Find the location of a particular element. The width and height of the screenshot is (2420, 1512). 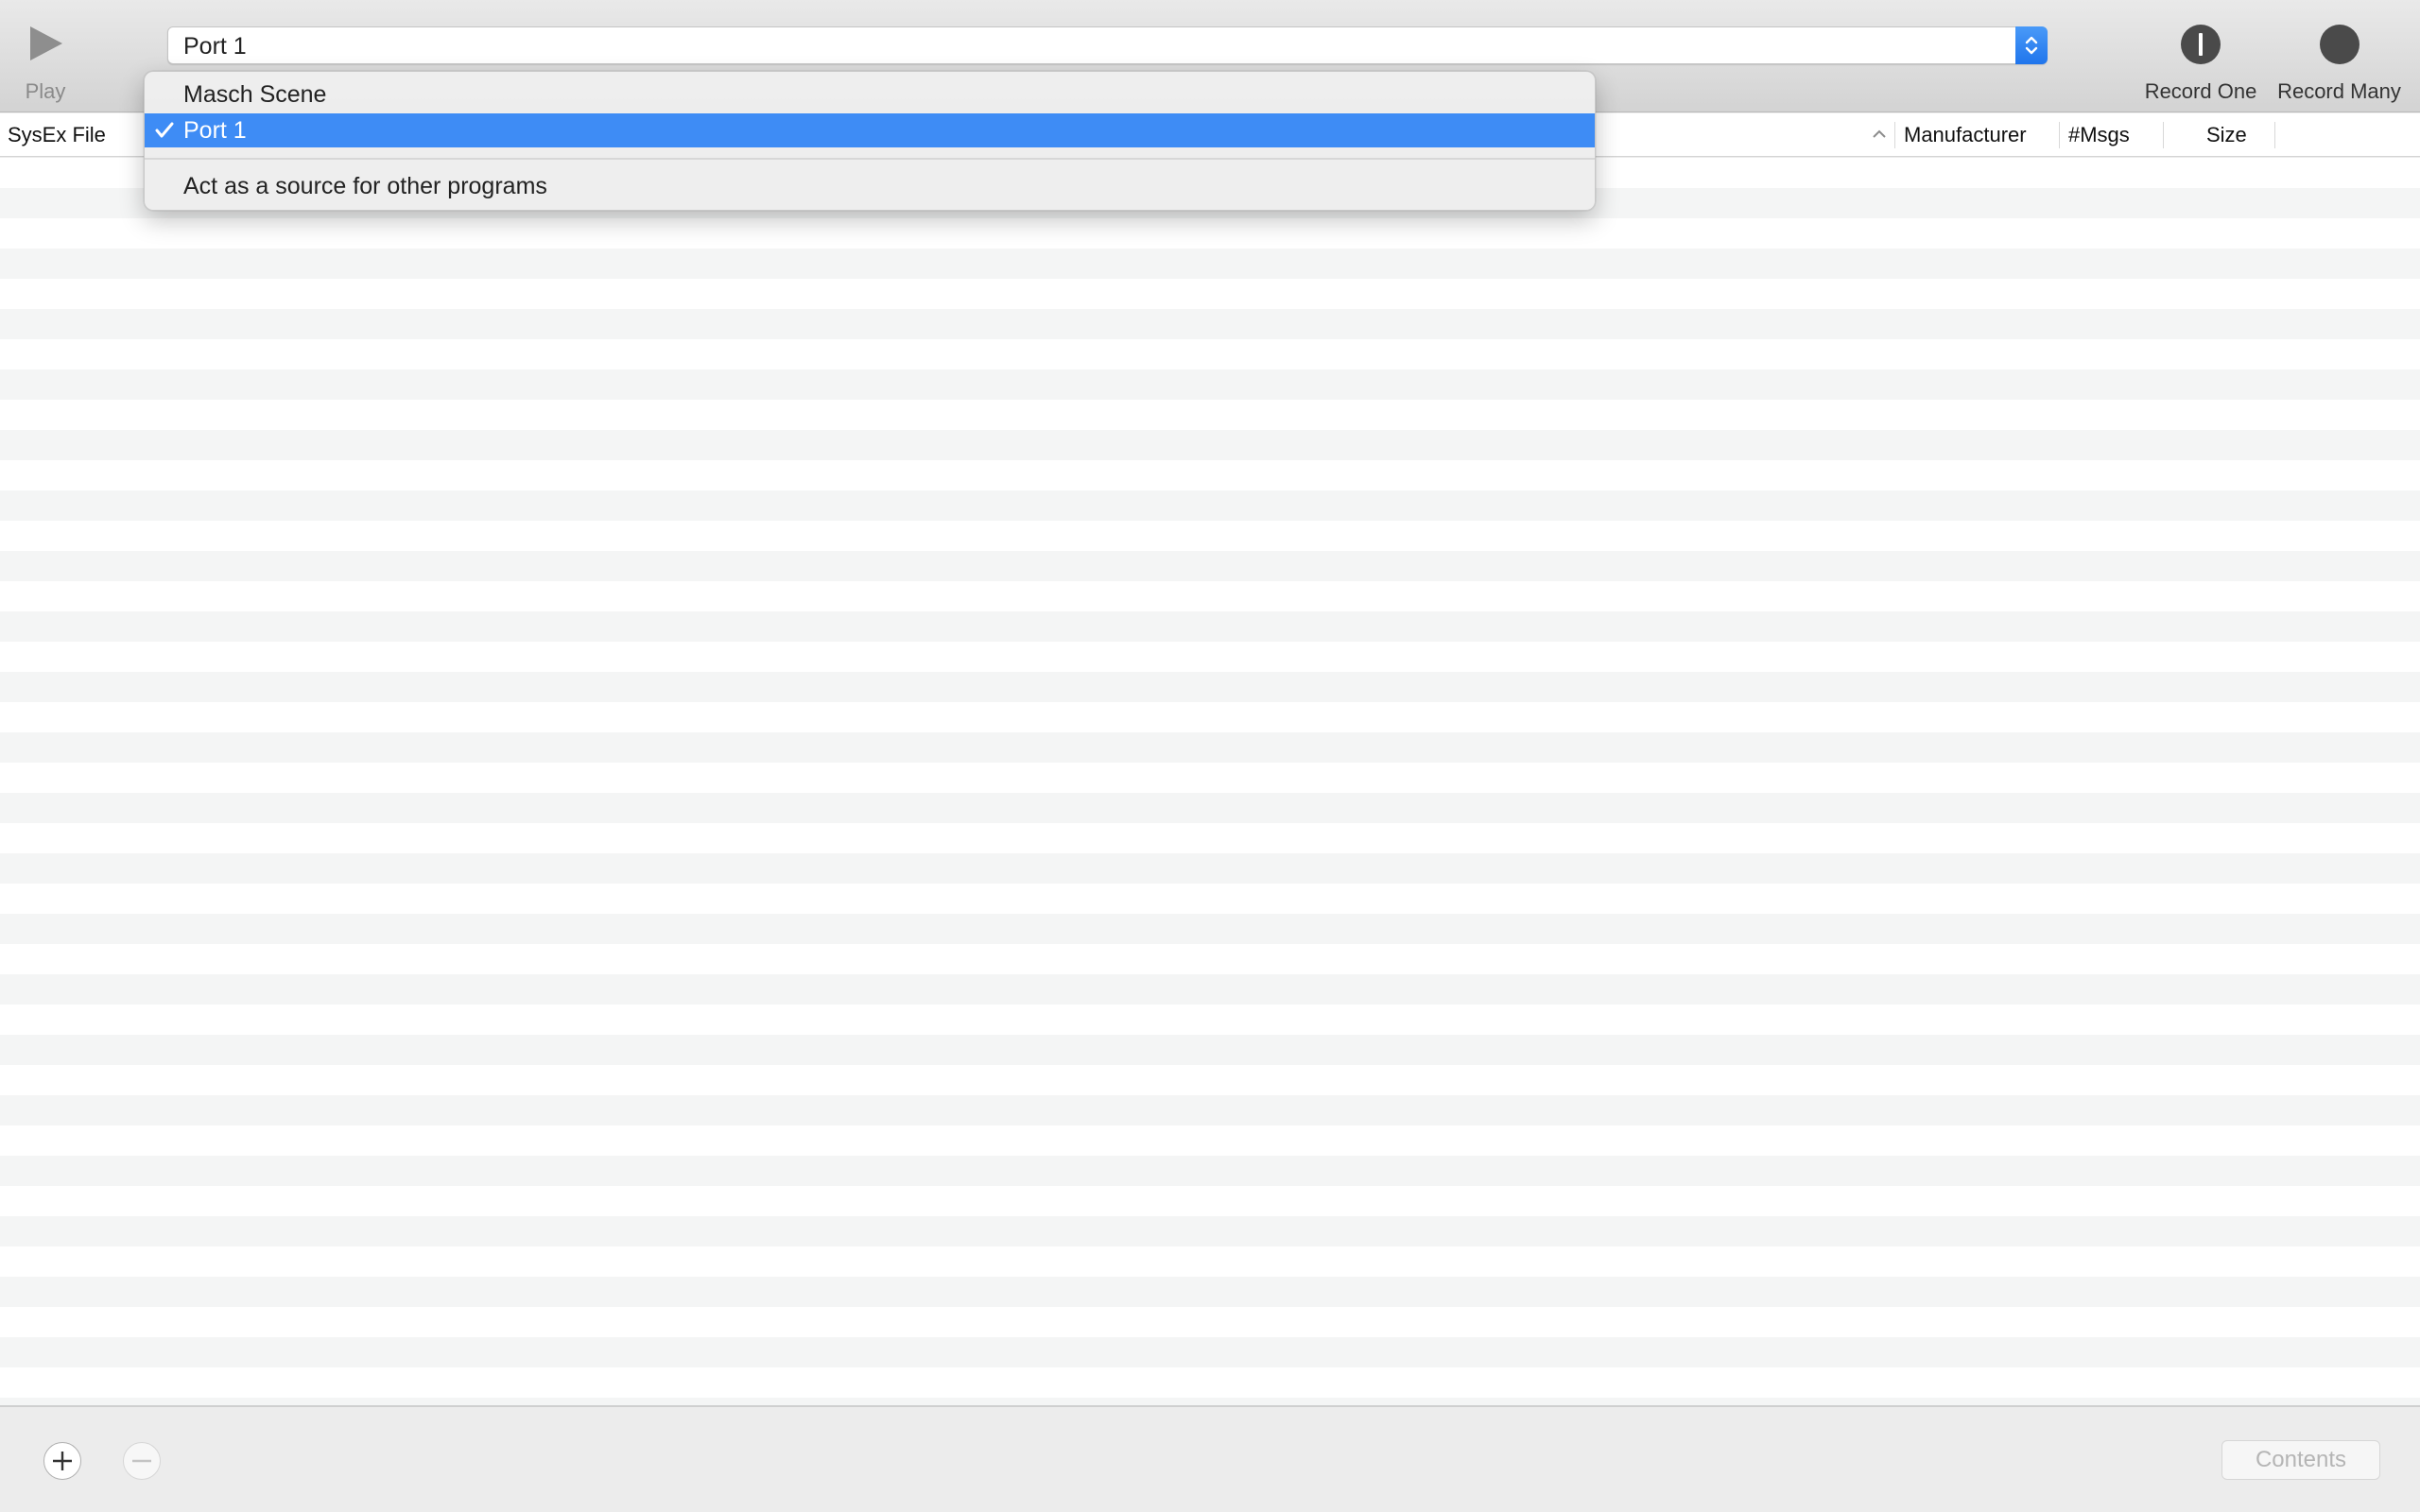

column-header-manufacturer: Manufacturer is located at coordinates (1965, 135).